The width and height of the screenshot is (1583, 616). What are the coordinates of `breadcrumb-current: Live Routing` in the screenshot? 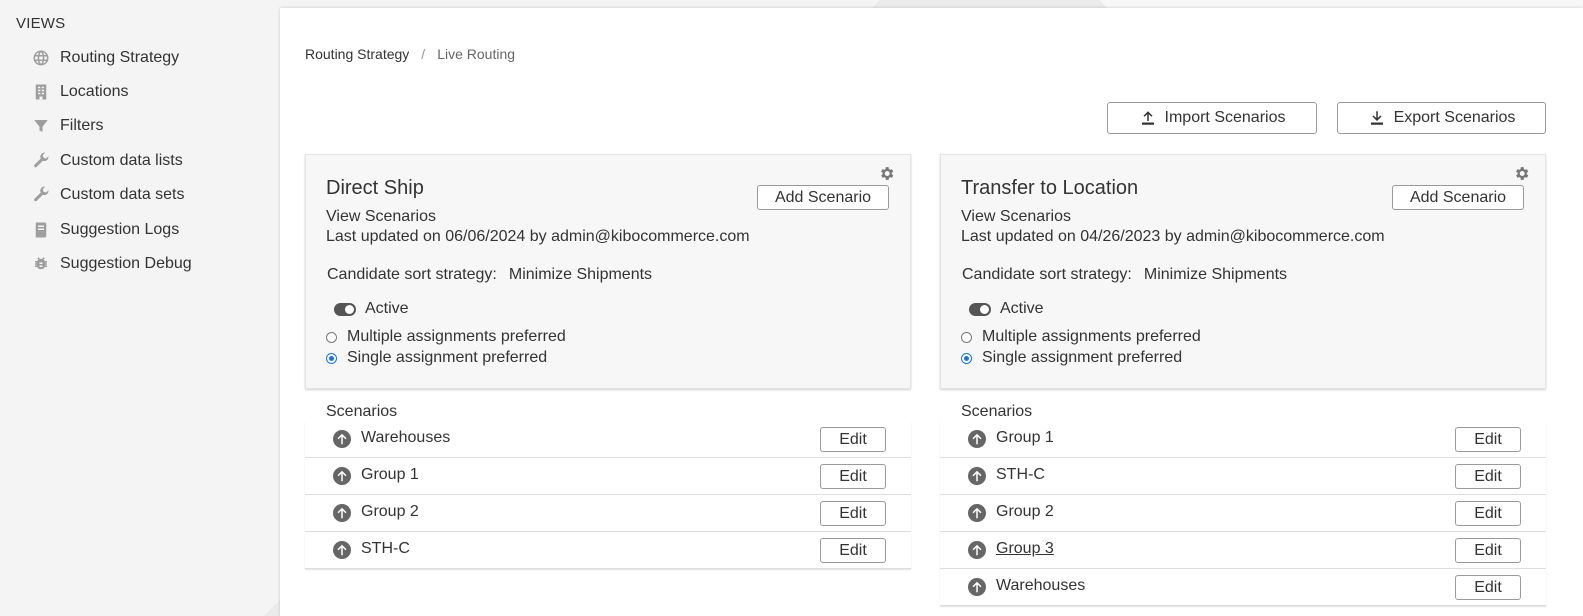 It's located at (476, 54).